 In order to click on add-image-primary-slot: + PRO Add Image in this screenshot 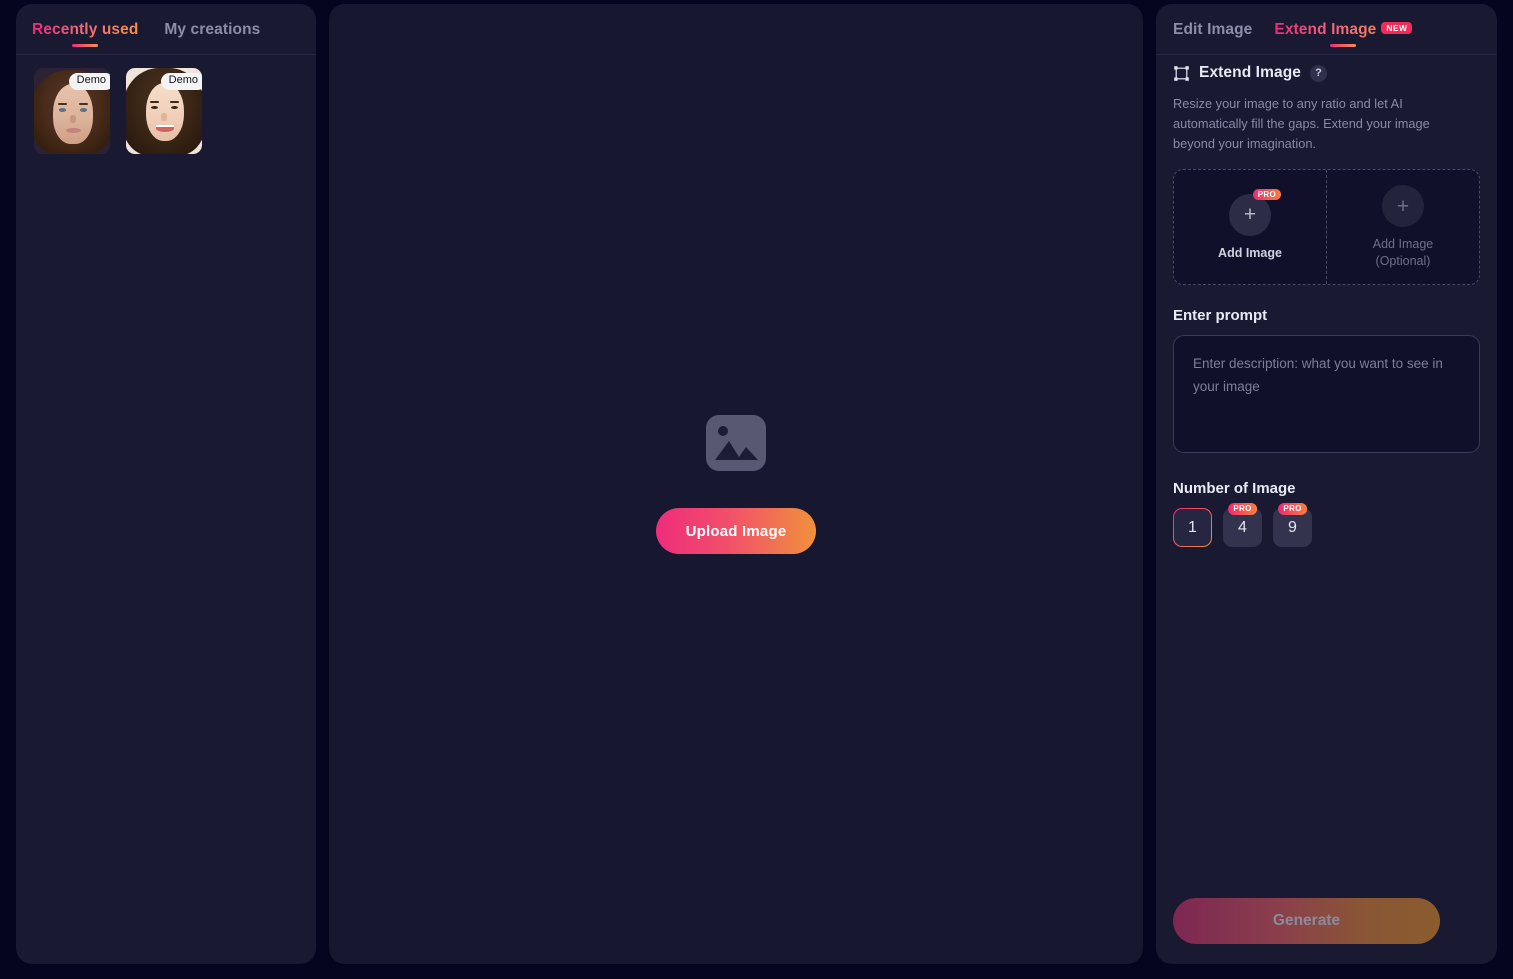, I will do `click(1250, 227)`.